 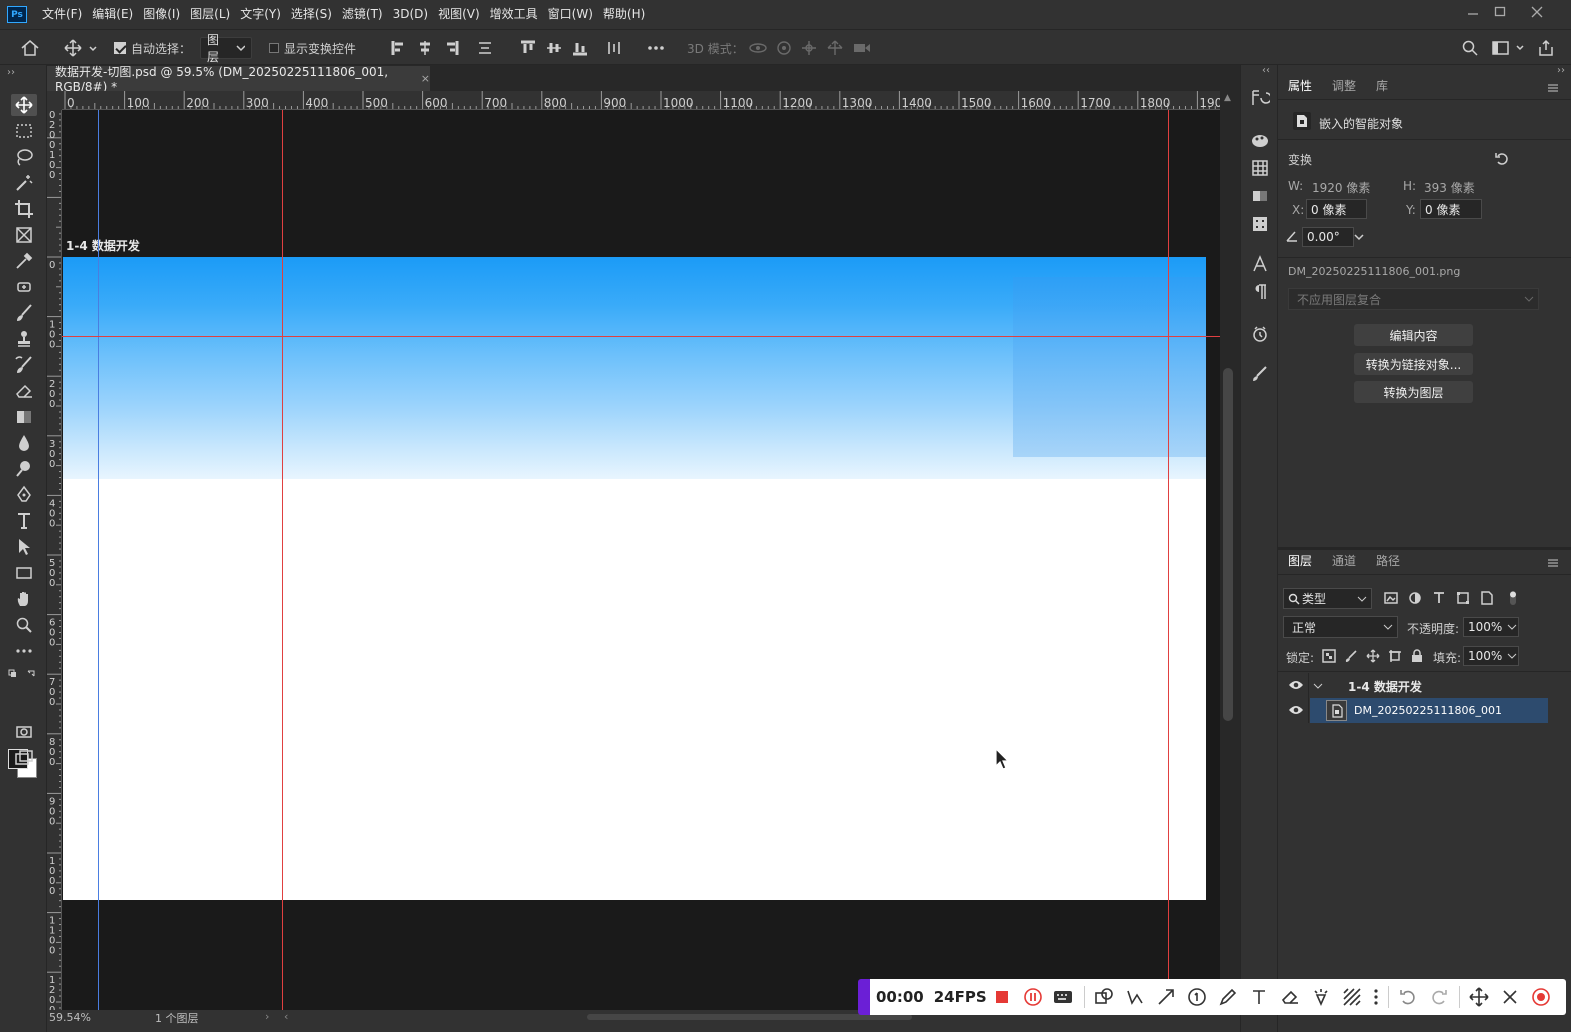 I want to click on auto-select-checkbox: 自动选择：, so click(x=152, y=48).